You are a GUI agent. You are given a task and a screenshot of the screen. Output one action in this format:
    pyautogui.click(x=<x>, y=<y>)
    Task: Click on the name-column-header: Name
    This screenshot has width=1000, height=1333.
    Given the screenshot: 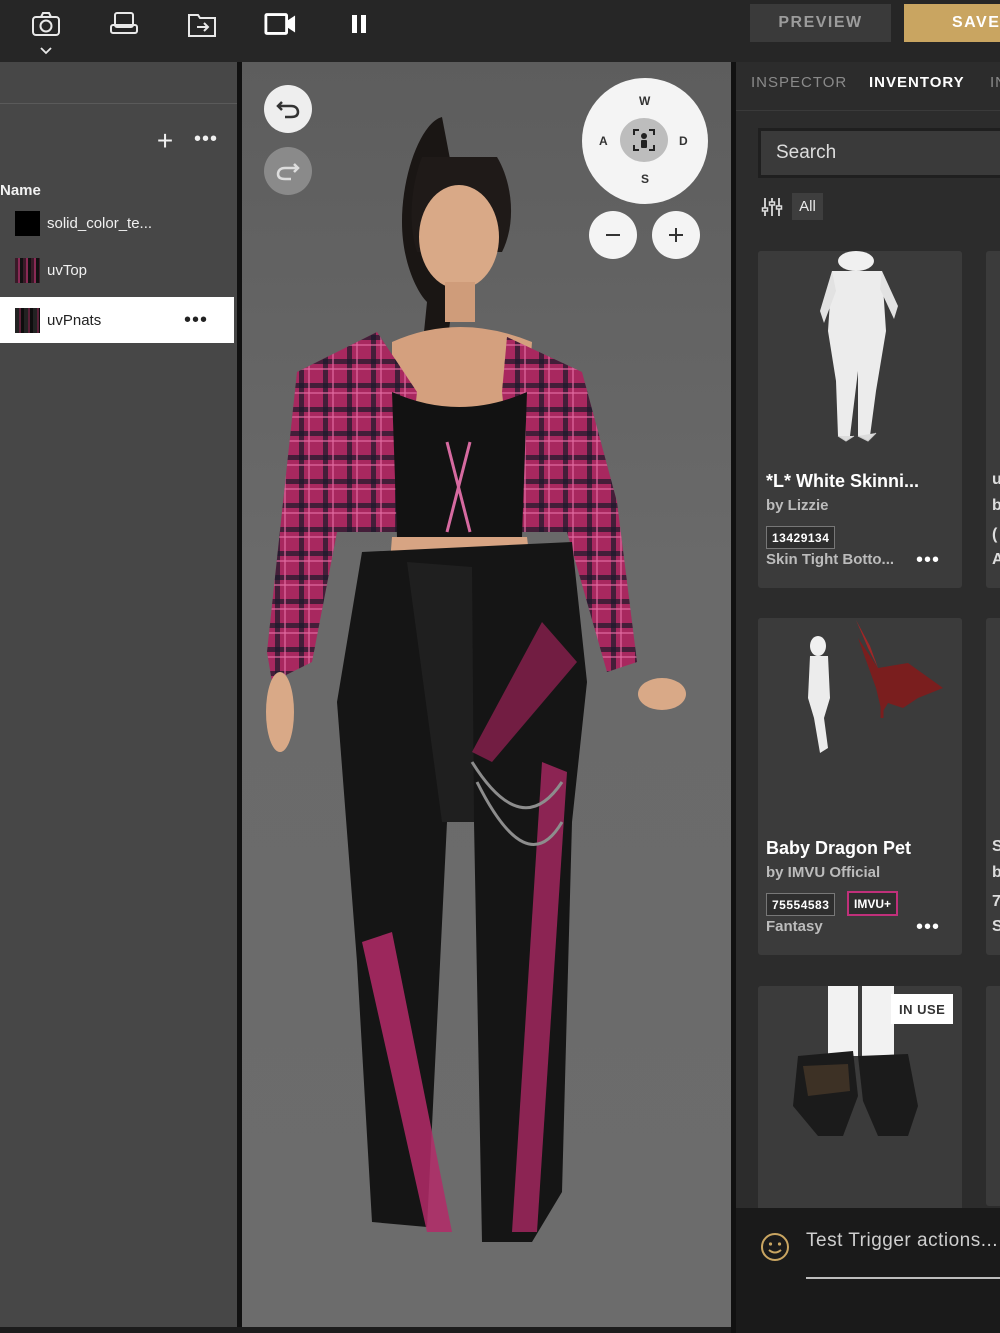 What is the action you would take?
    pyautogui.click(x=20, y=190)
    